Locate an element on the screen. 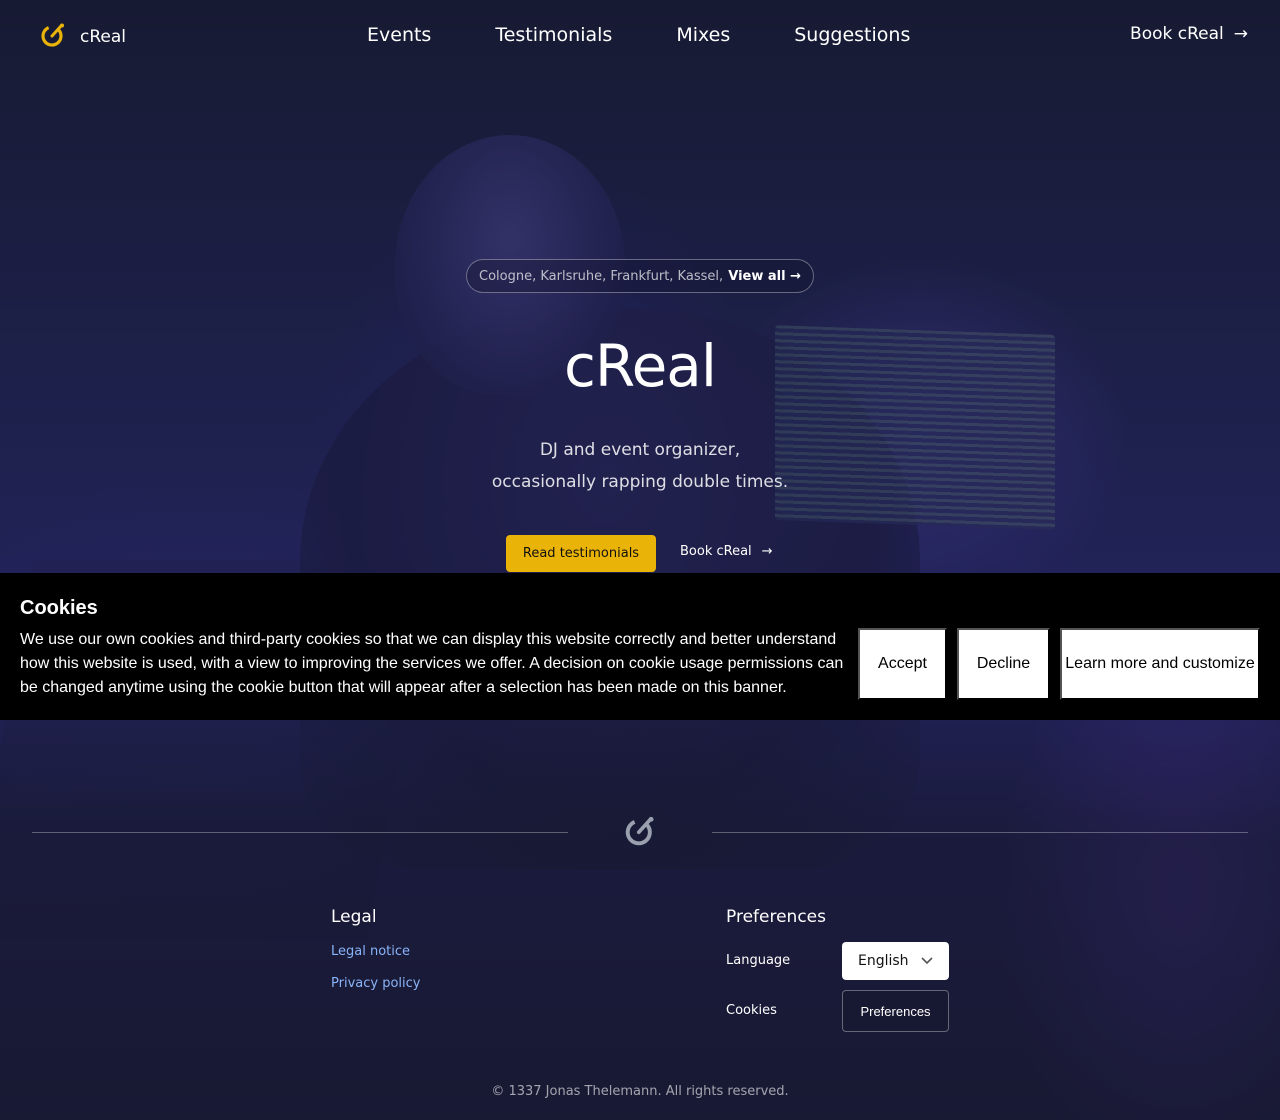  cookie-preferences-button: Preferences is located at coordinates (895, 1011).